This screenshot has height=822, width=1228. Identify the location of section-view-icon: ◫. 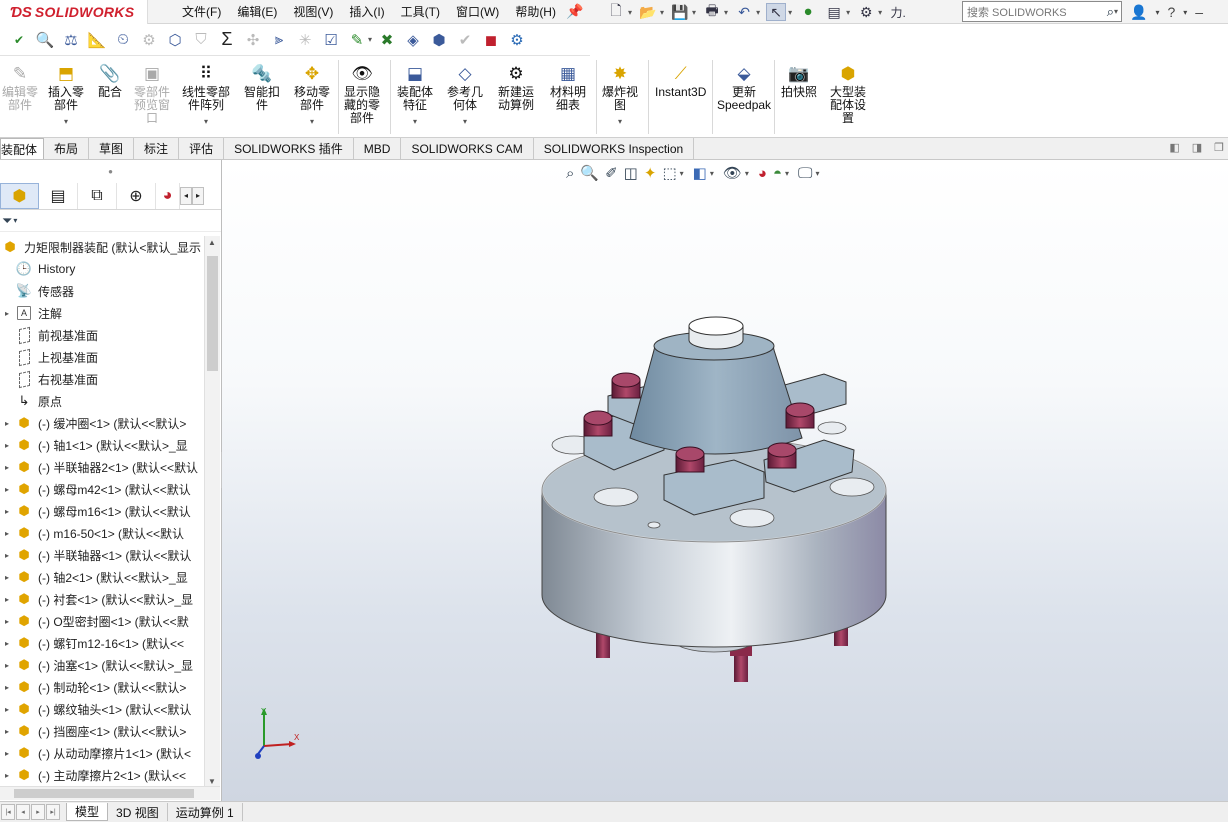
(631, 173).